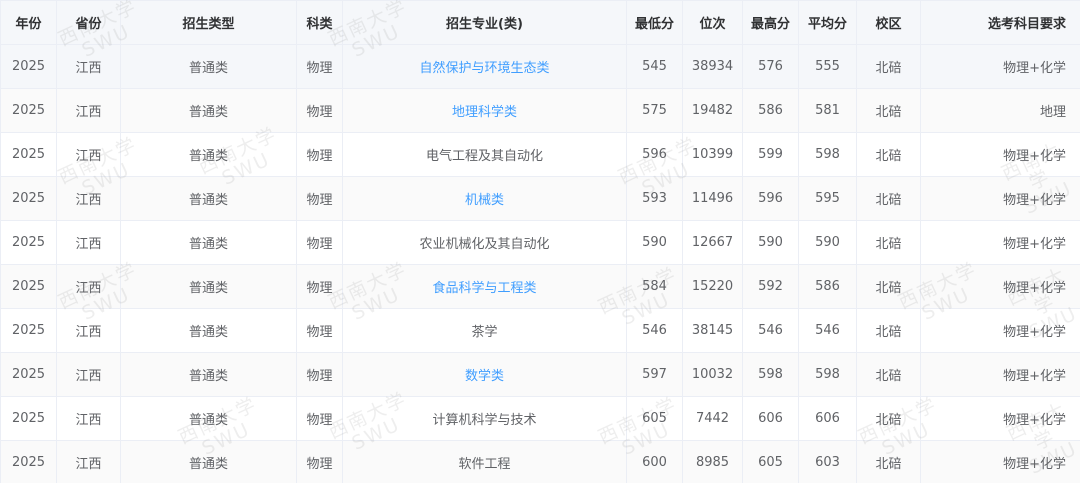 The image size is (1080, 483). Describe the element at coordinates (484, 330) in the screenshot. I see `cell-major: 茶学` at that location.